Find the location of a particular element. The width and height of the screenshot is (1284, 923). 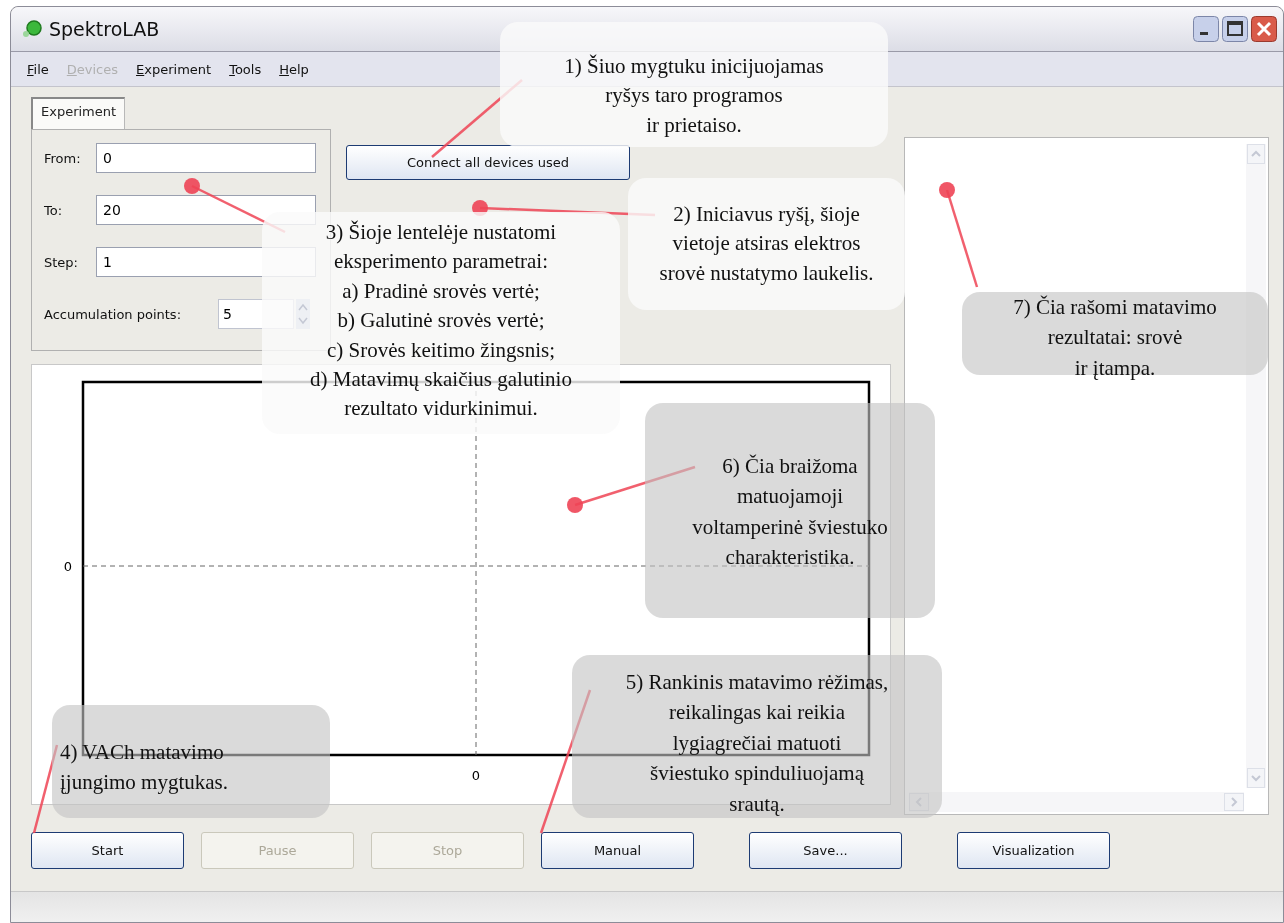

maximize-icon is located at coordinates (1235, 29).